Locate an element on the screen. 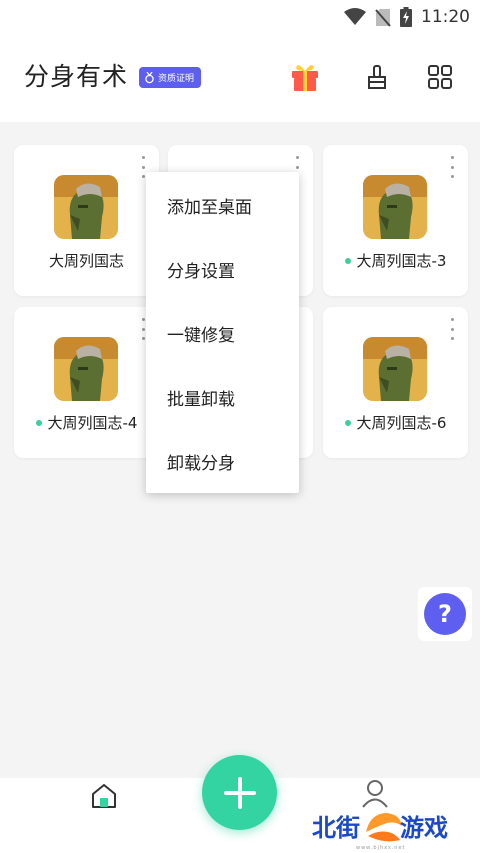  app-name: 大周列国志-6 is located at coordinates (401, 423).